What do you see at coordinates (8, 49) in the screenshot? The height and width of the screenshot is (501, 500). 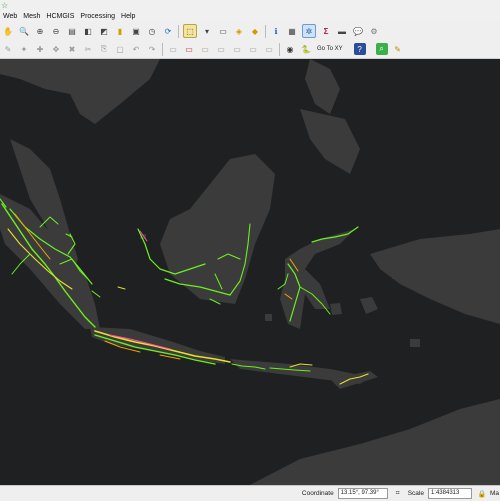 I see `digitize-icon: ✎` at bounding box center [8, 49].